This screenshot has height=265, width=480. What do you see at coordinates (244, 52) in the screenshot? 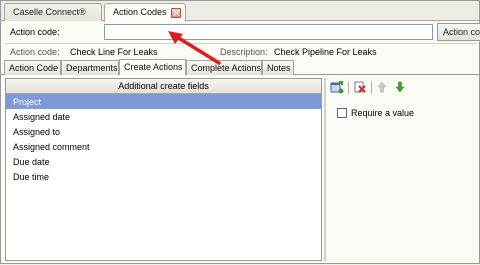
I see `description-label: Description:` at bounding box center [244, 52].